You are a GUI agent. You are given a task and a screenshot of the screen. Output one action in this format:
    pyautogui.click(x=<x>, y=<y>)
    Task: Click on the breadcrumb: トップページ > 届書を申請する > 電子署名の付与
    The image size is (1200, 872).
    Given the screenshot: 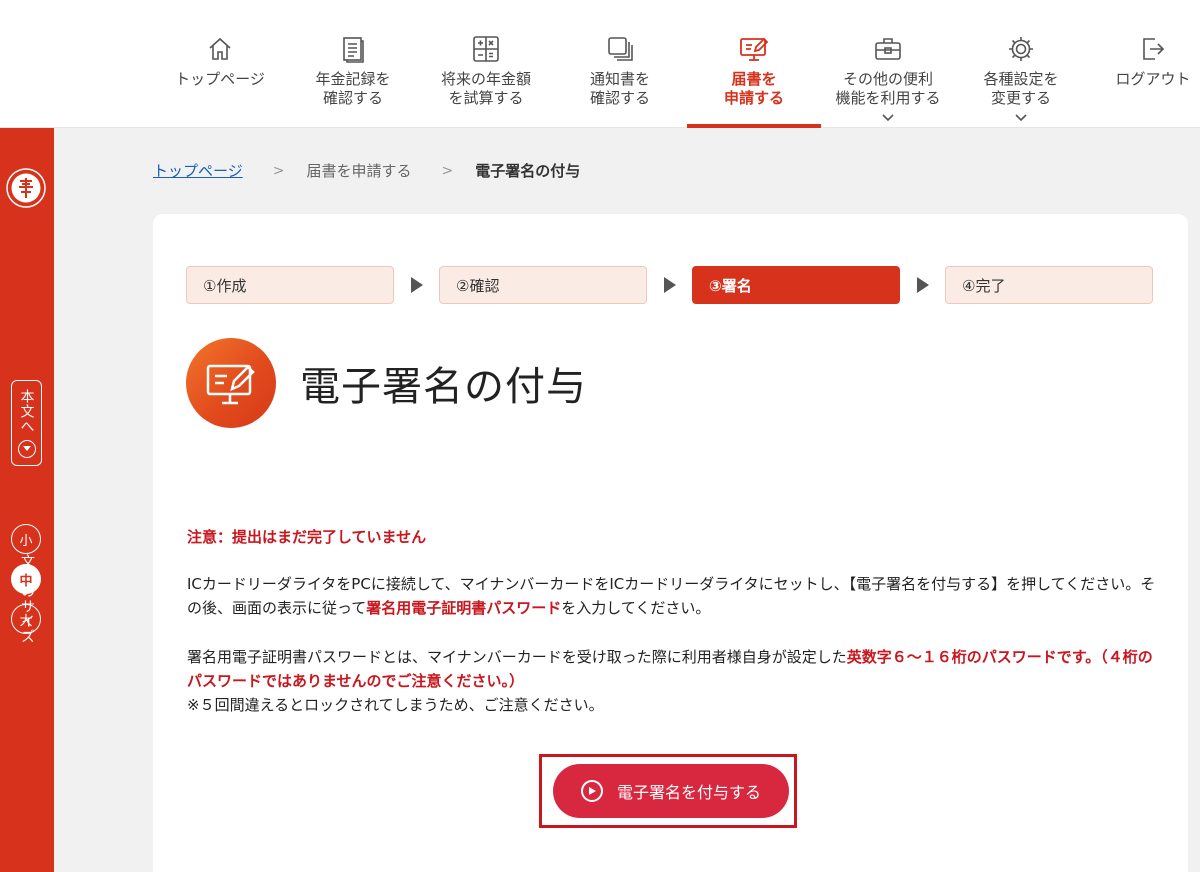 What is the action you would take?
    pyautogui.click(x=366, y=170)
    